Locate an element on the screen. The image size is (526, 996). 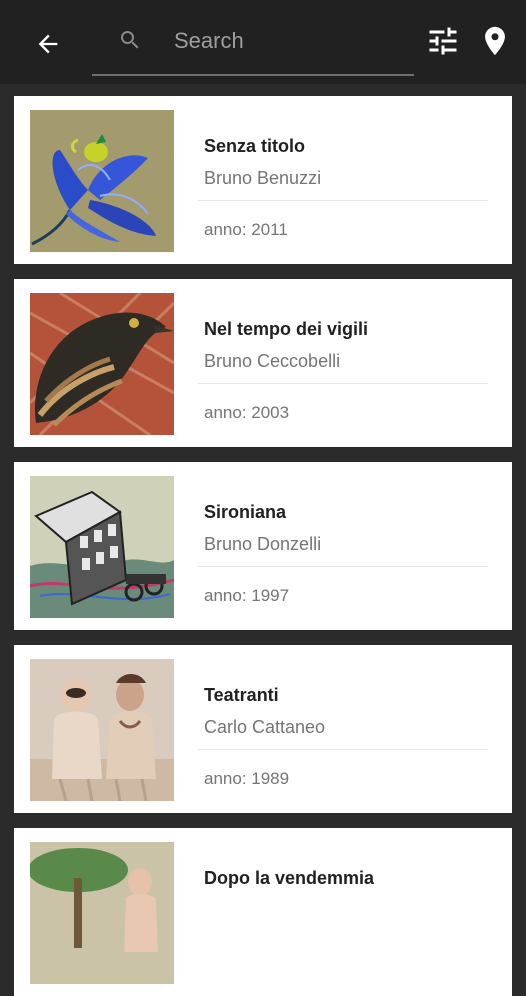
search-icon is located at coordinates (130, 40).